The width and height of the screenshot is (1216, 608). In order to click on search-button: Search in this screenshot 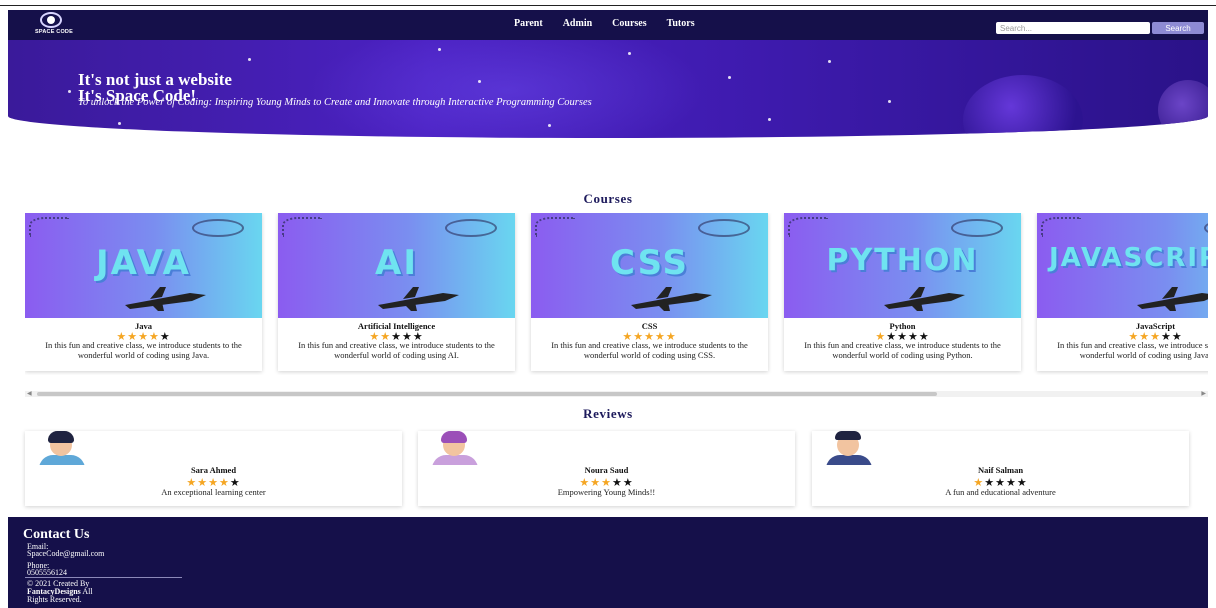, I will do `click(1178, 28)`.